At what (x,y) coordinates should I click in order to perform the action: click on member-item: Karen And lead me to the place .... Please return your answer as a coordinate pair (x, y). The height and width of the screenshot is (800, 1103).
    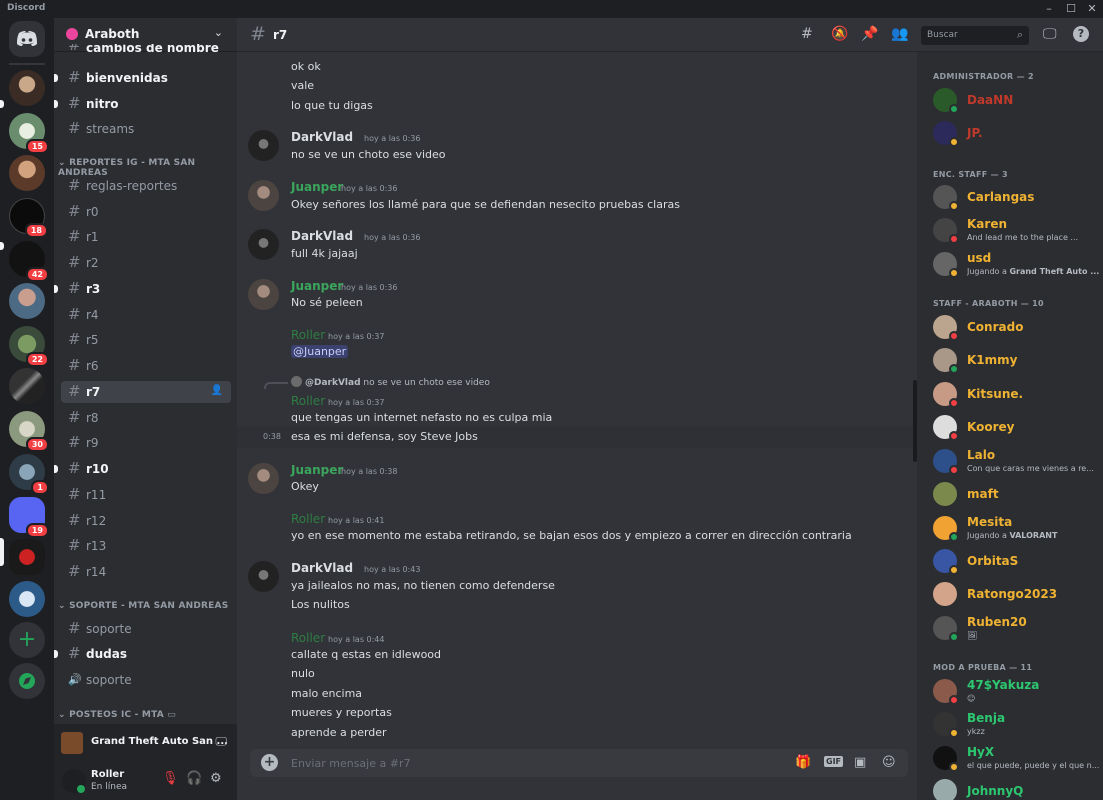
    Looking at the image, I should click on (1018, 230).